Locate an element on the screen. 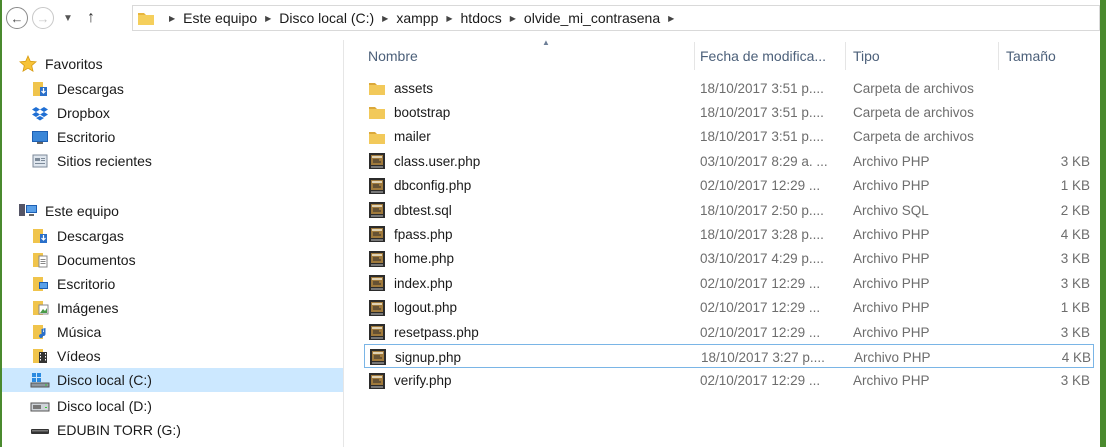 The width and height of the screenshot is (1106, 447). nav-pc-descargas: Descargas is located at coordinates (185, 236).